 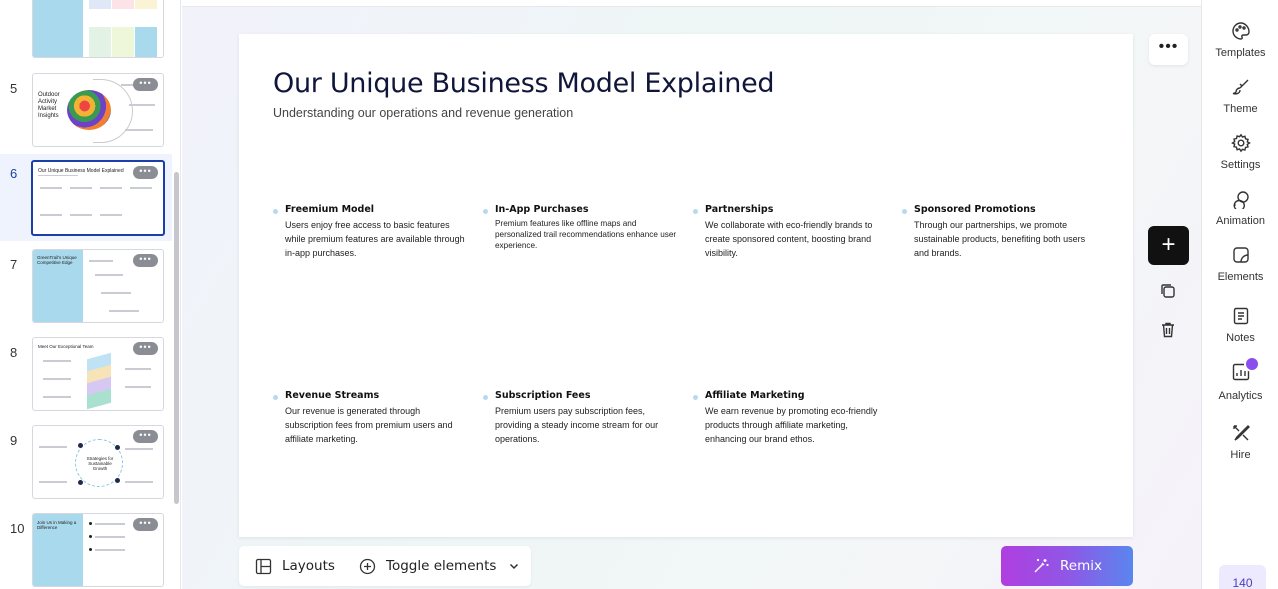 What do you see at coordinates (1240, 316) in the screenshot?
I see `notes-icon` at bounding box center [1240, 316].